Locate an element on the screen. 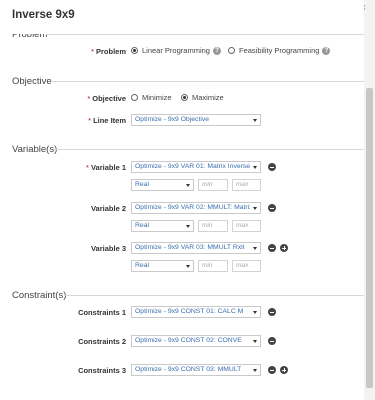 The image size is (375, 400). variable-1-min-input: min is located at coordinates (213, 185).